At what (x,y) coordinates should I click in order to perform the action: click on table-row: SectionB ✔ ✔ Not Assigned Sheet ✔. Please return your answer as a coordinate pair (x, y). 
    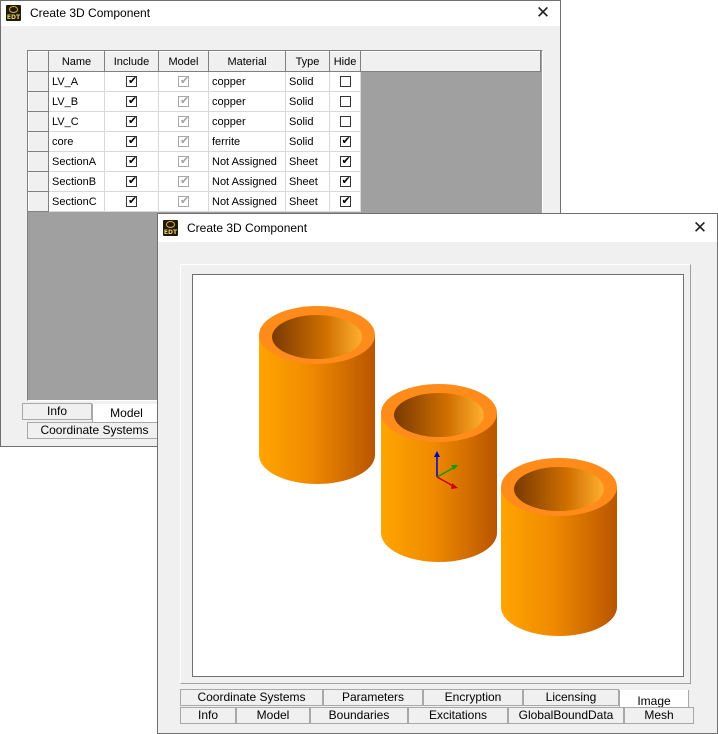
    Looking at the image, I should click on (284, 181).